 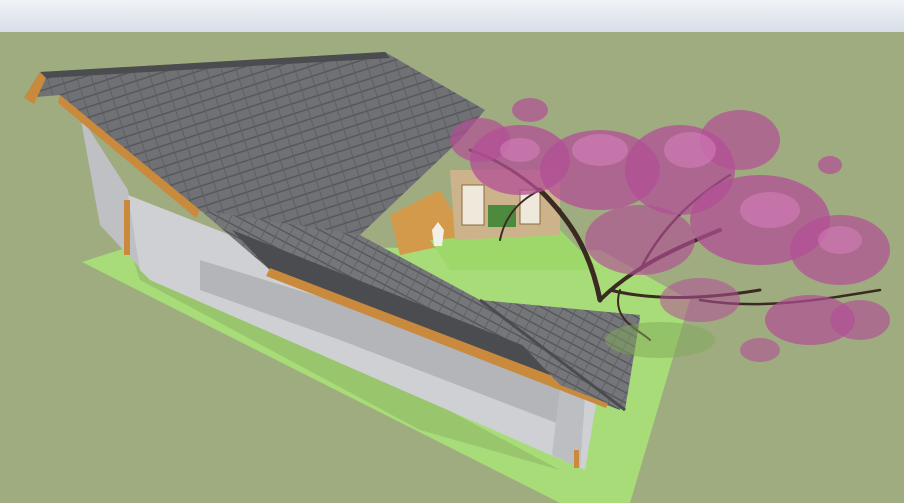 I want to click on sky, so click(x=452, y=16).